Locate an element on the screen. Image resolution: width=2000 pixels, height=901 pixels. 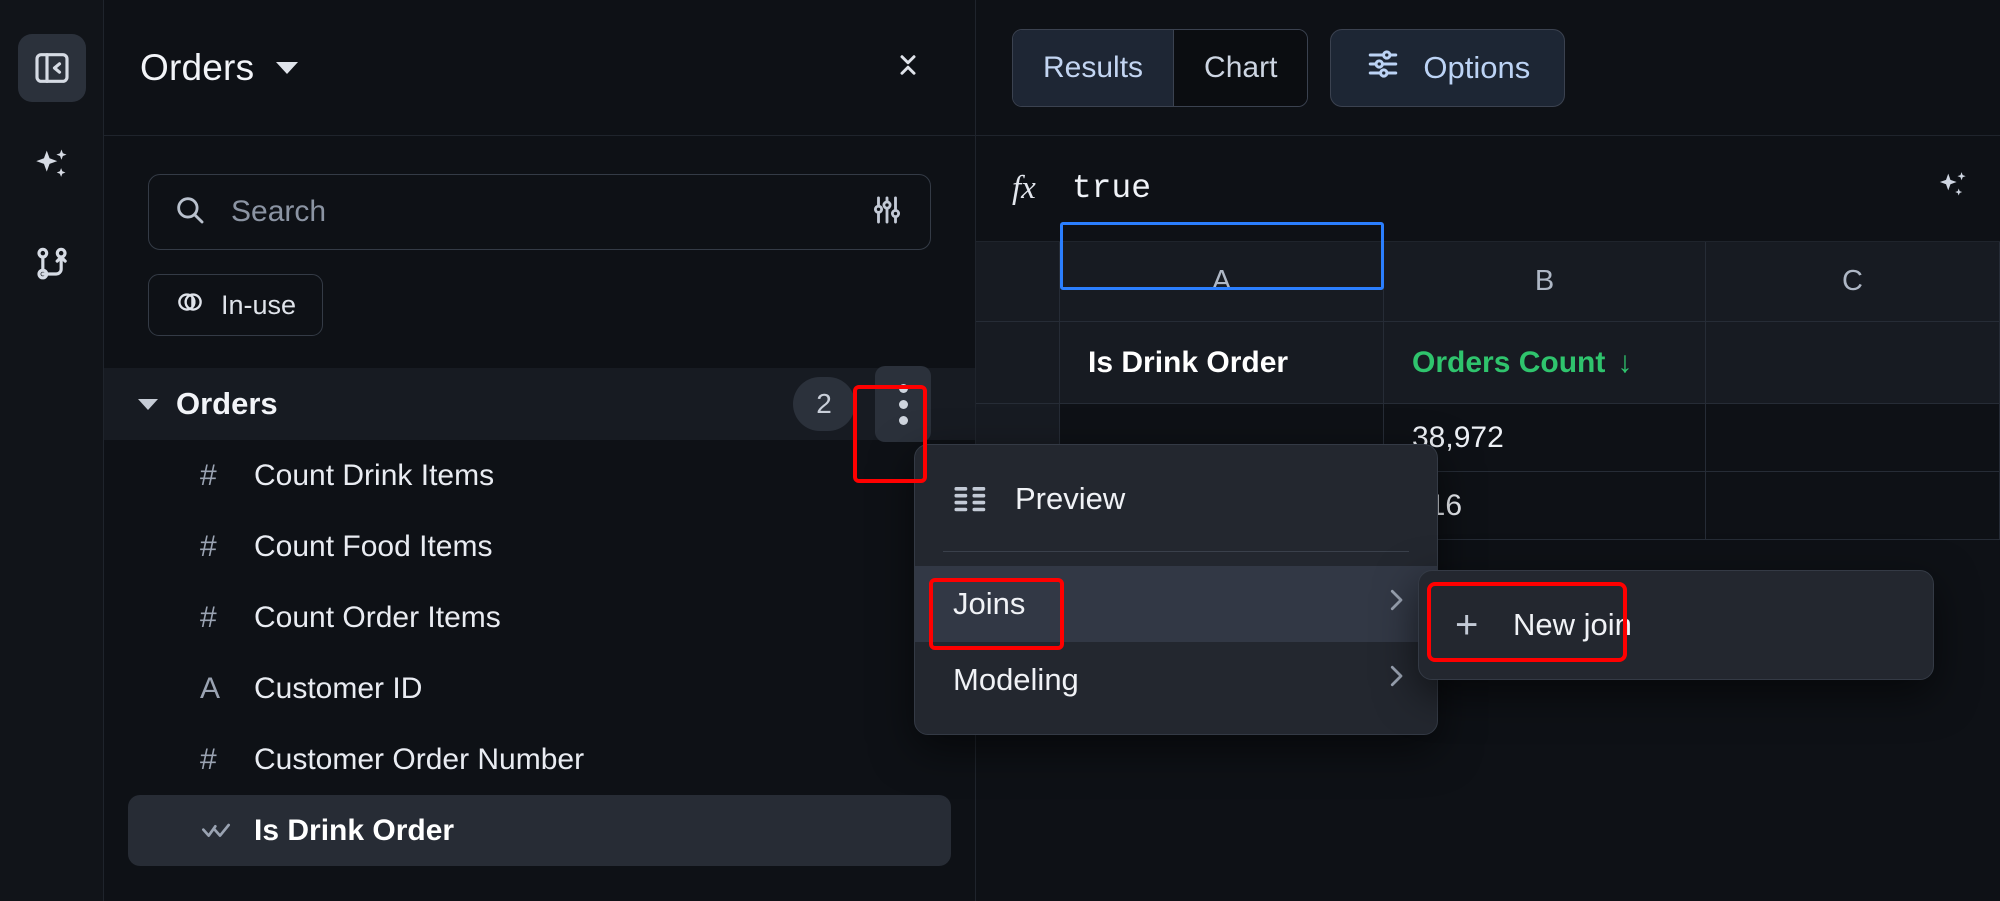
menu-item-new-join: + New join is located at coordinates (1676, 625).